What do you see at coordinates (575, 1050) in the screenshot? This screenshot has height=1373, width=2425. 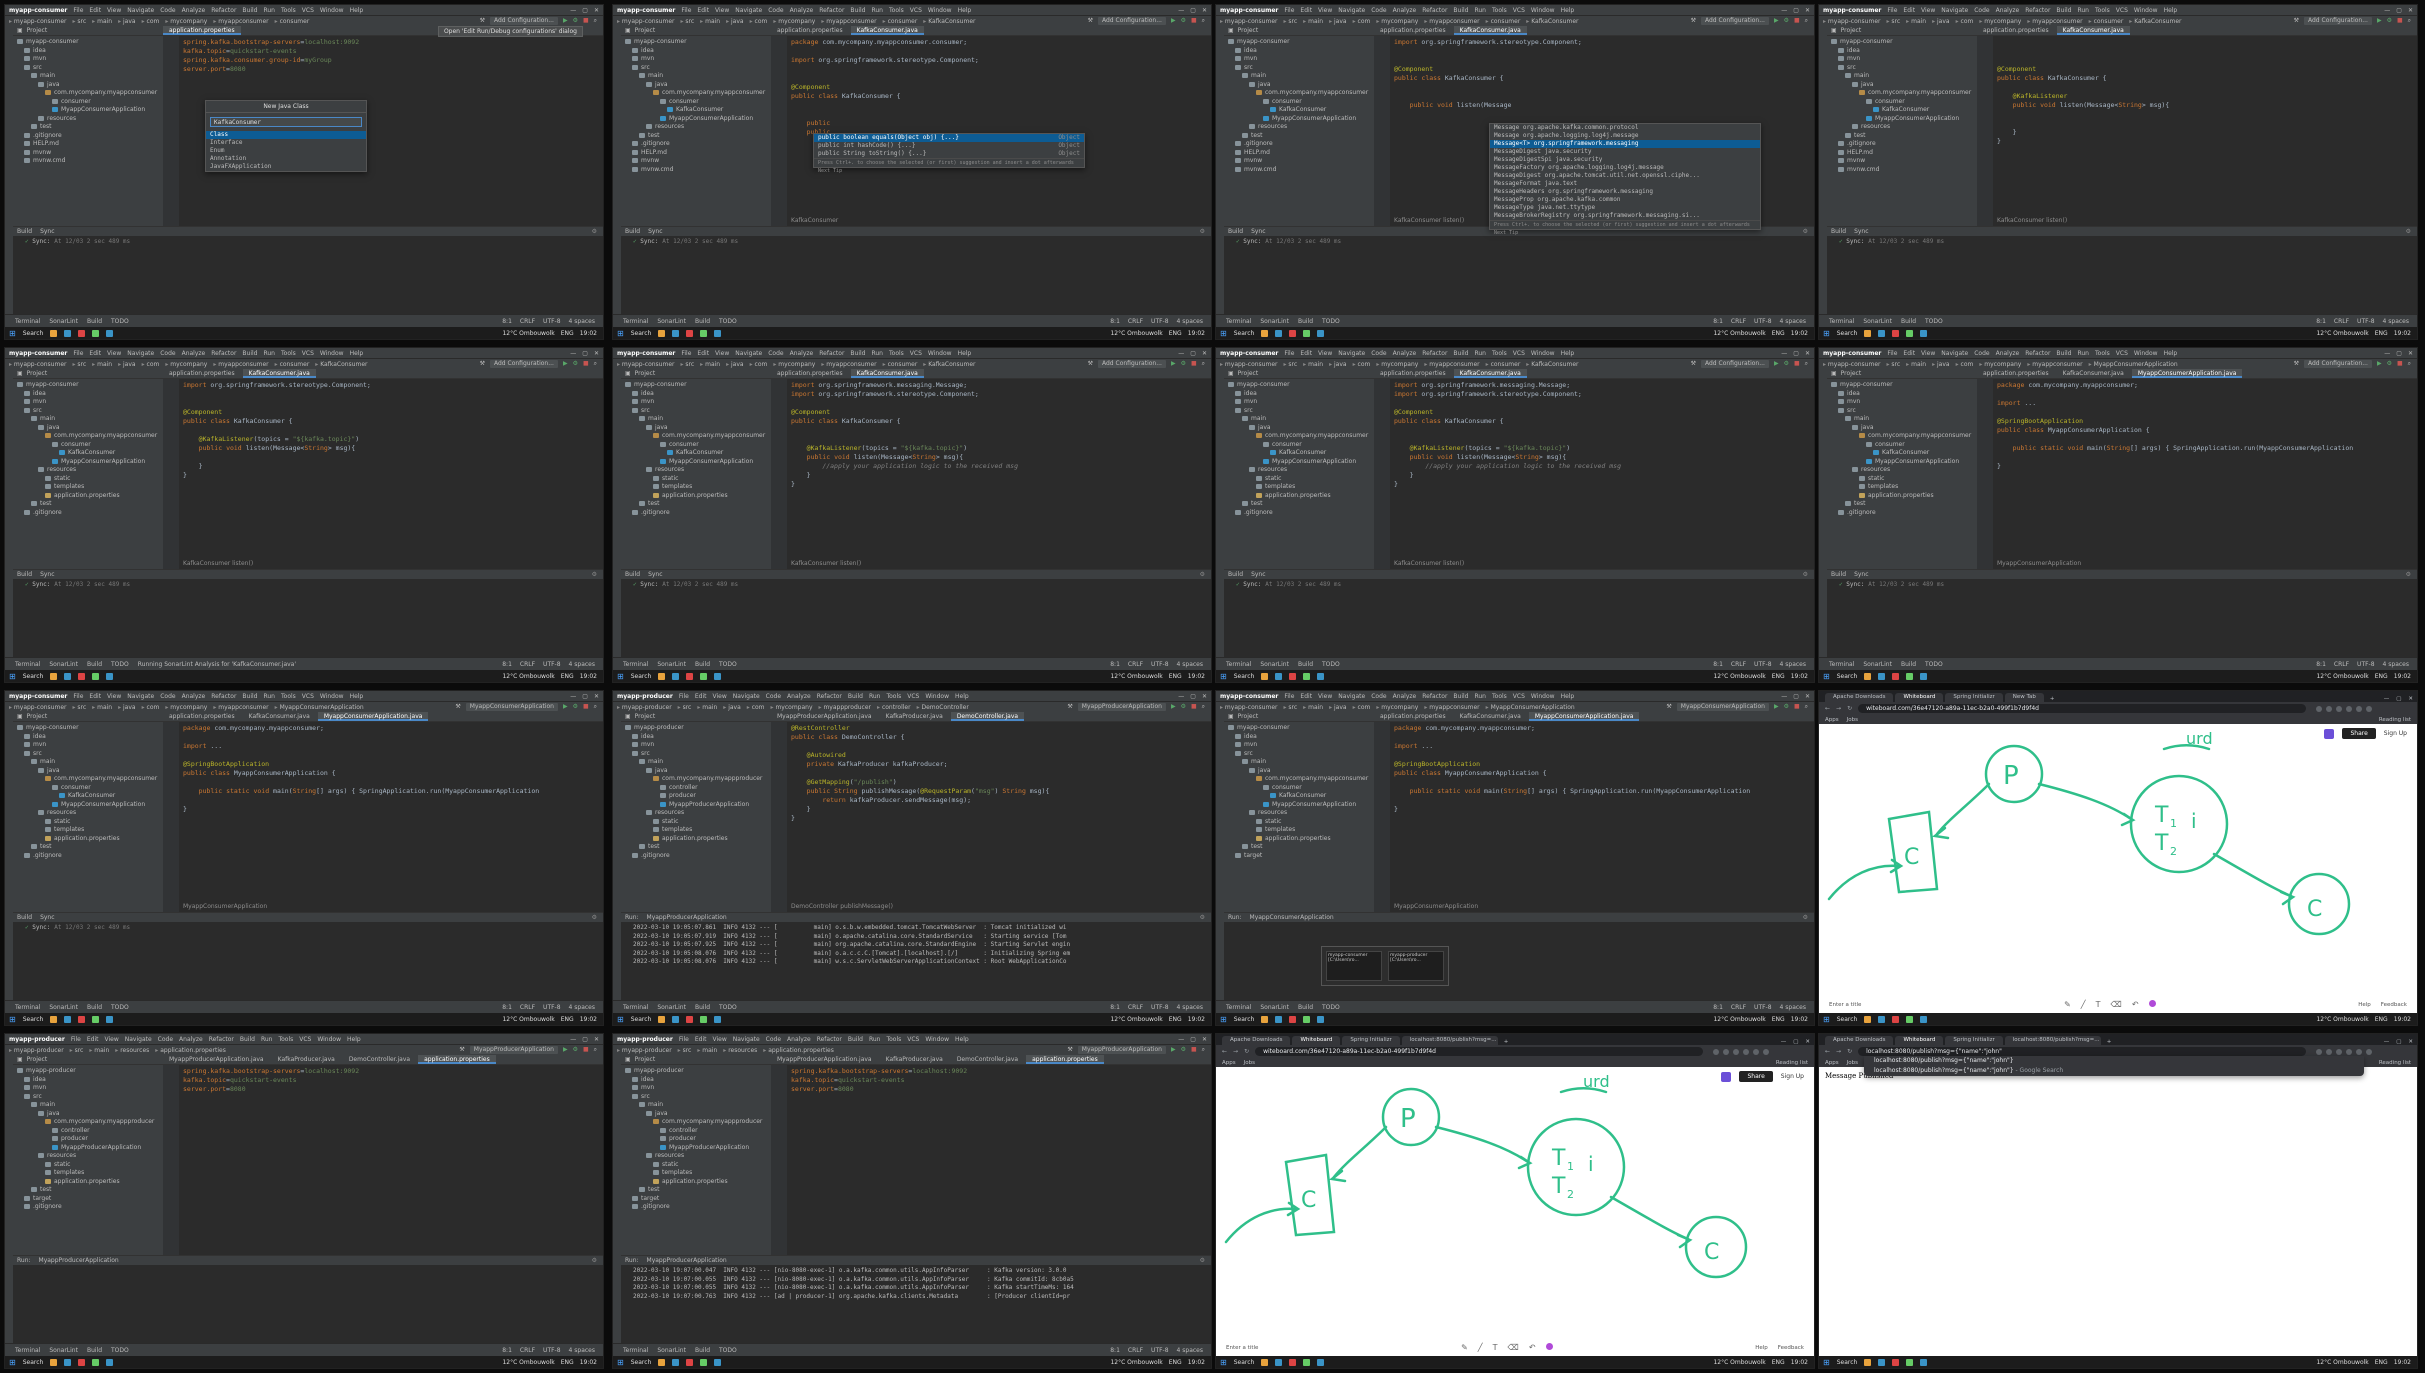 I see `debug-icon: ⚙` at bounding box center [575, 1050].